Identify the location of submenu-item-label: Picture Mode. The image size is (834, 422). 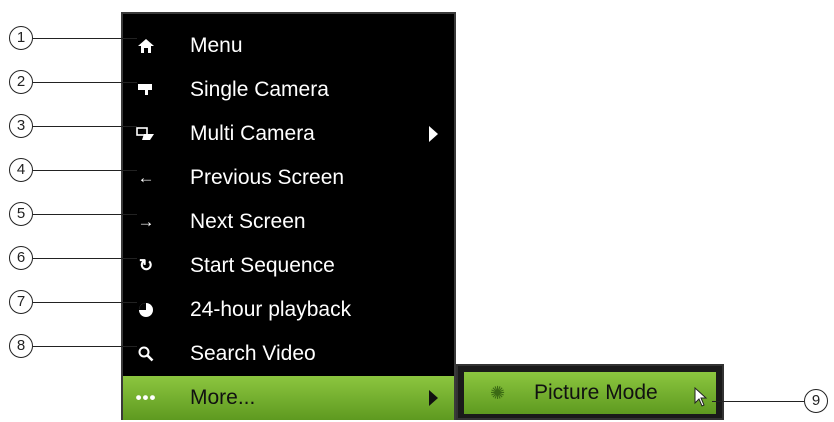
(596, 392).